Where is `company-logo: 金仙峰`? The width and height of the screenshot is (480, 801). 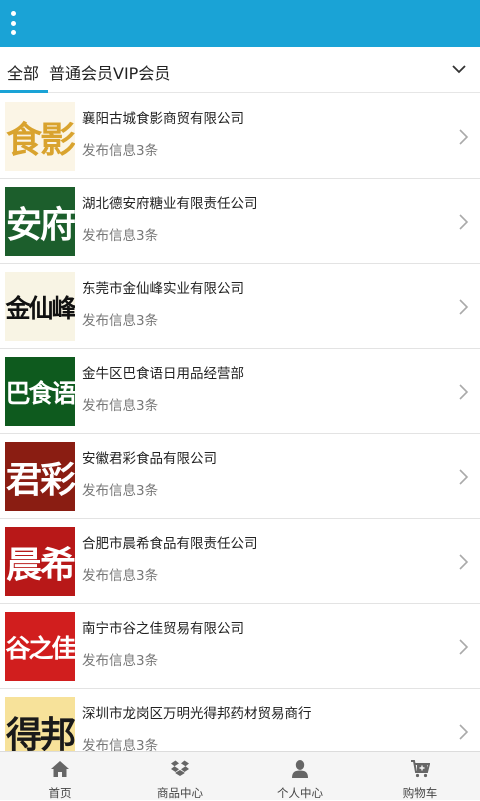
company-logo: 金仙峰 is located at coordinates (40, 306).